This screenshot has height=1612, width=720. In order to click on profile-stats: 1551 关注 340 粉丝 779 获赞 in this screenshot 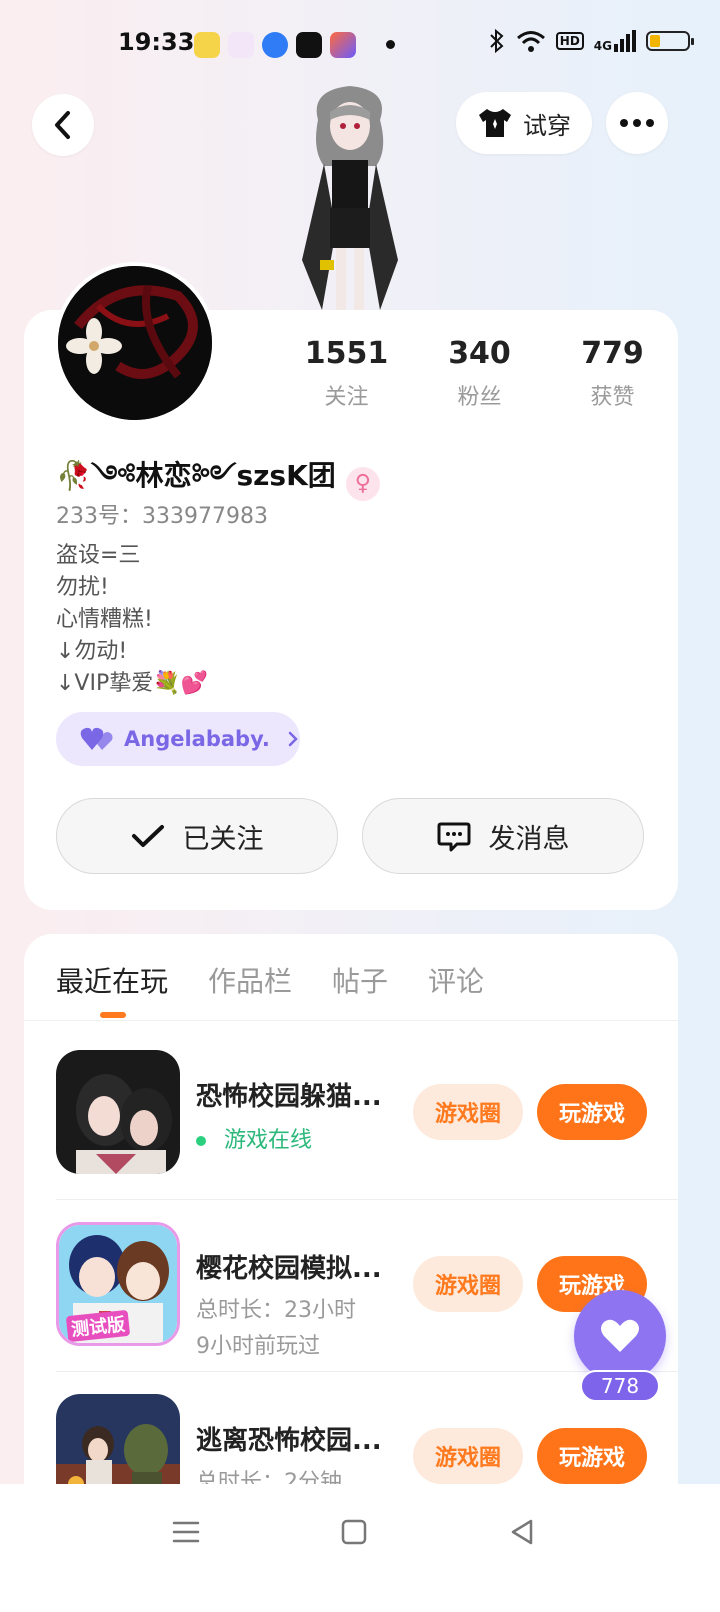, I will do `click(480, 373)`.